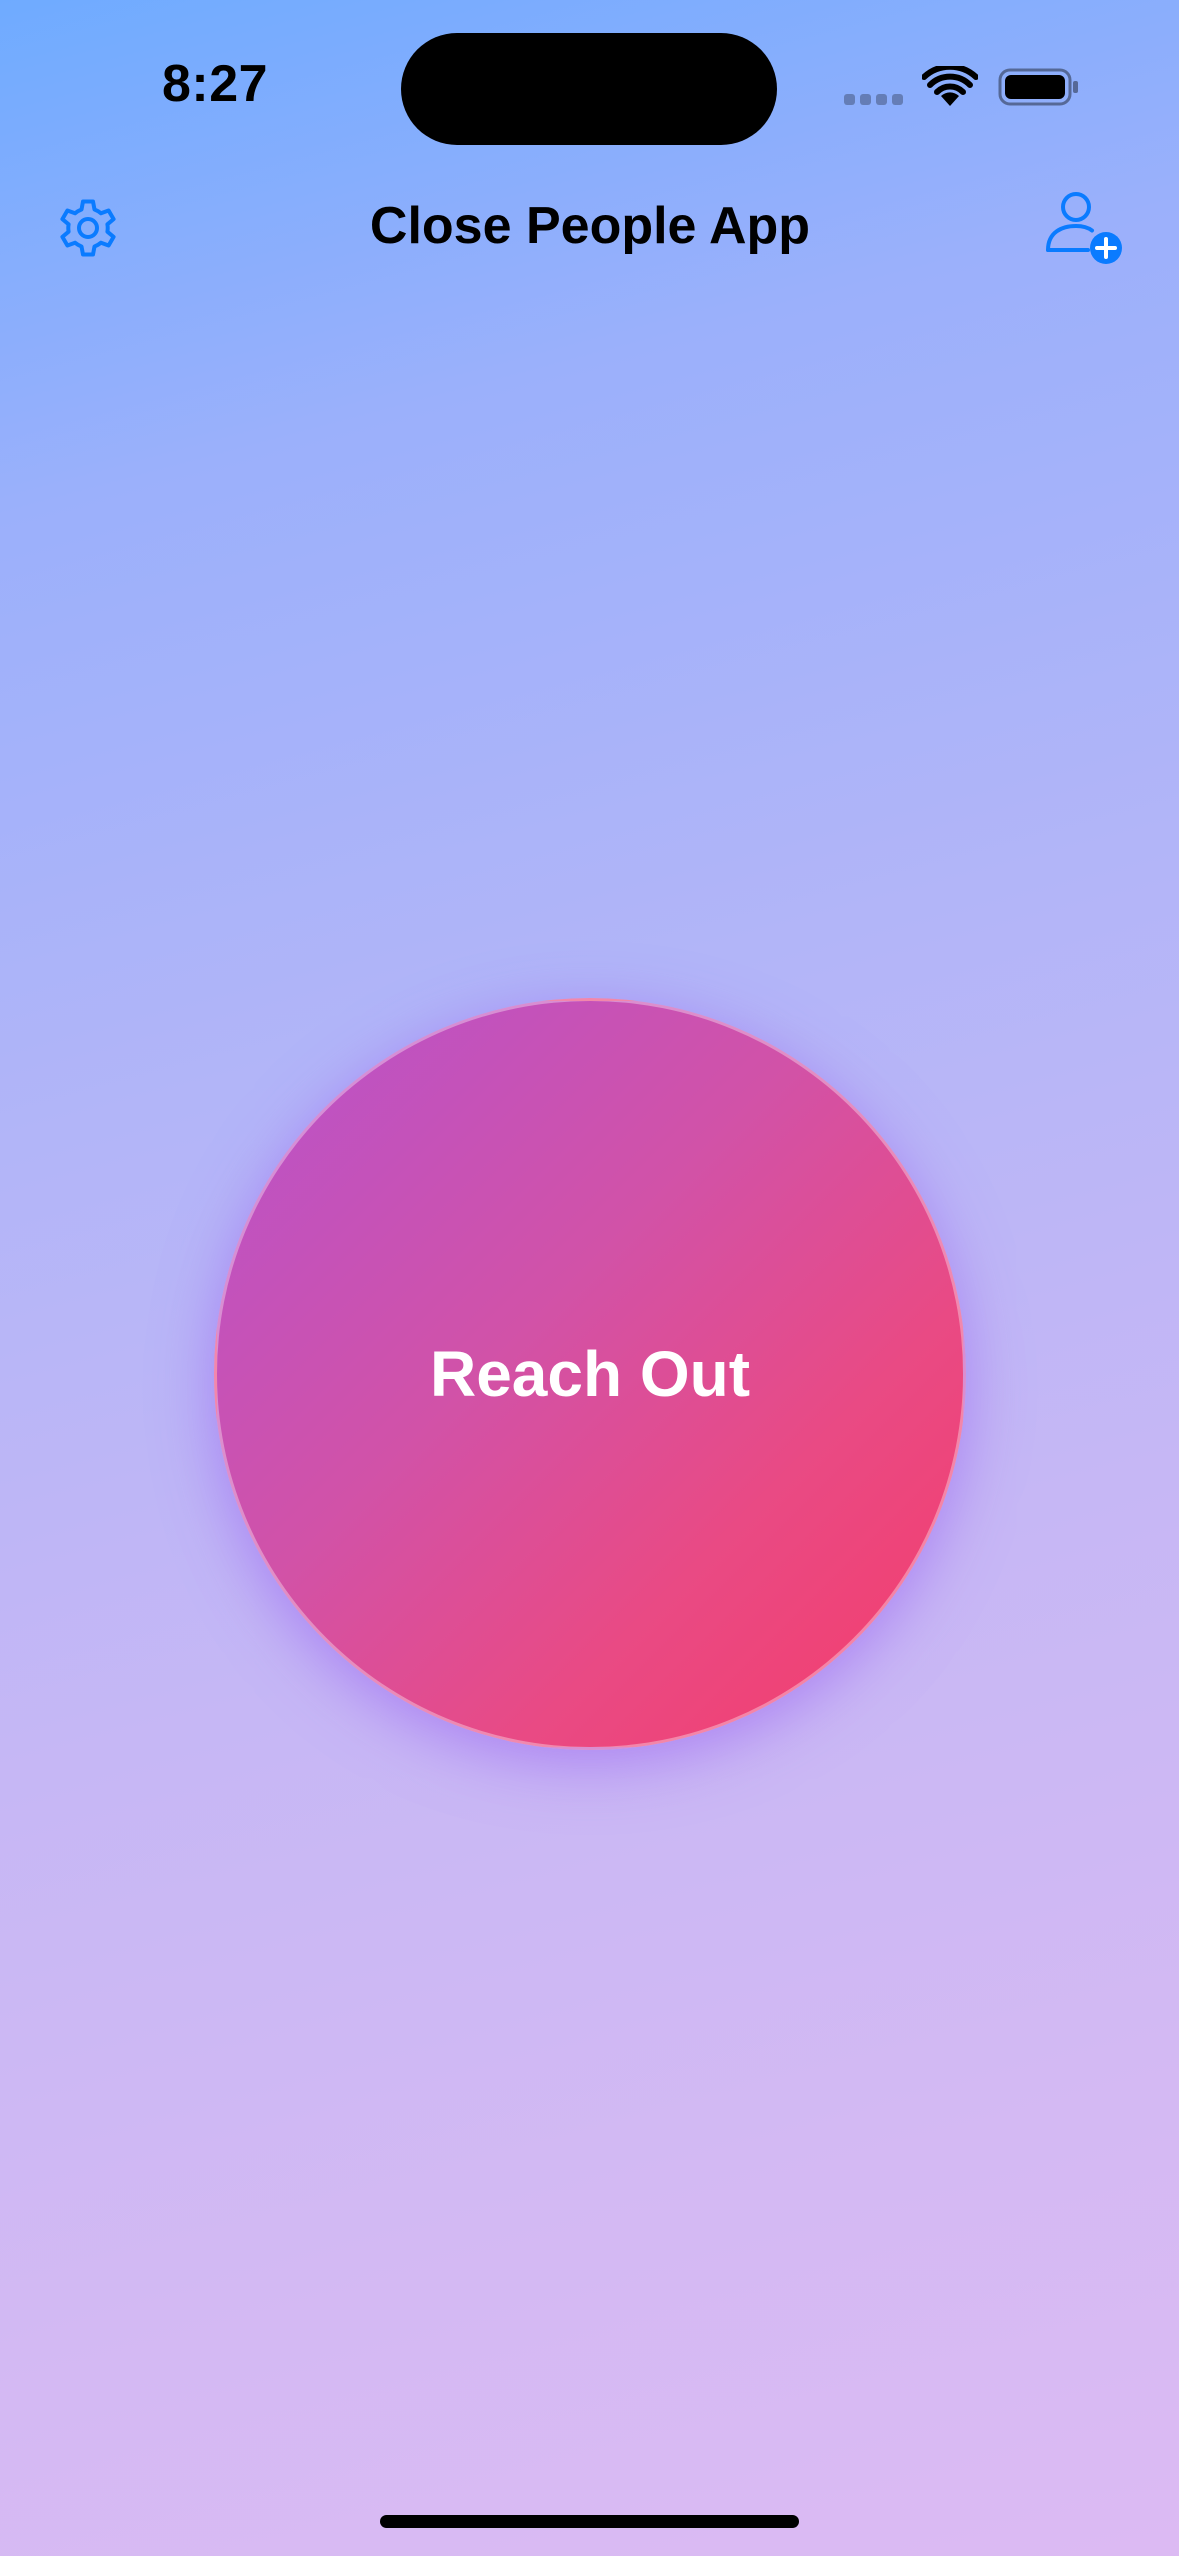 This screenshot has width=1179, height=2556. I want to click on navigation-bar: Close People App, so click(589, 228).